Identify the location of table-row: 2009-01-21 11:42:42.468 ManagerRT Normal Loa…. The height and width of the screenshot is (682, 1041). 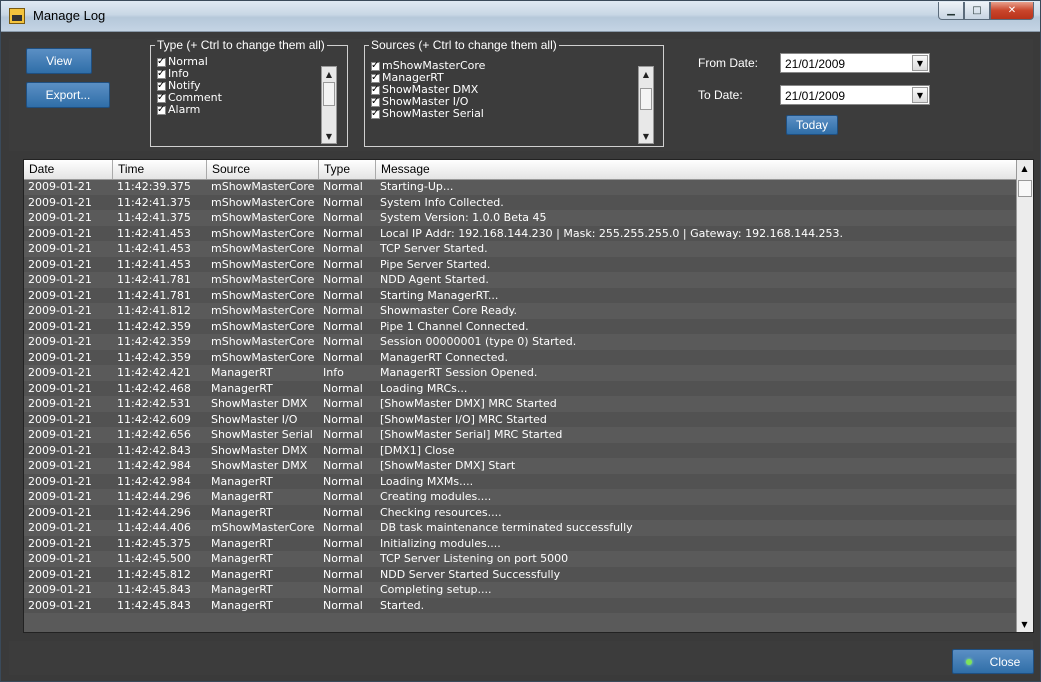
(520, 388).